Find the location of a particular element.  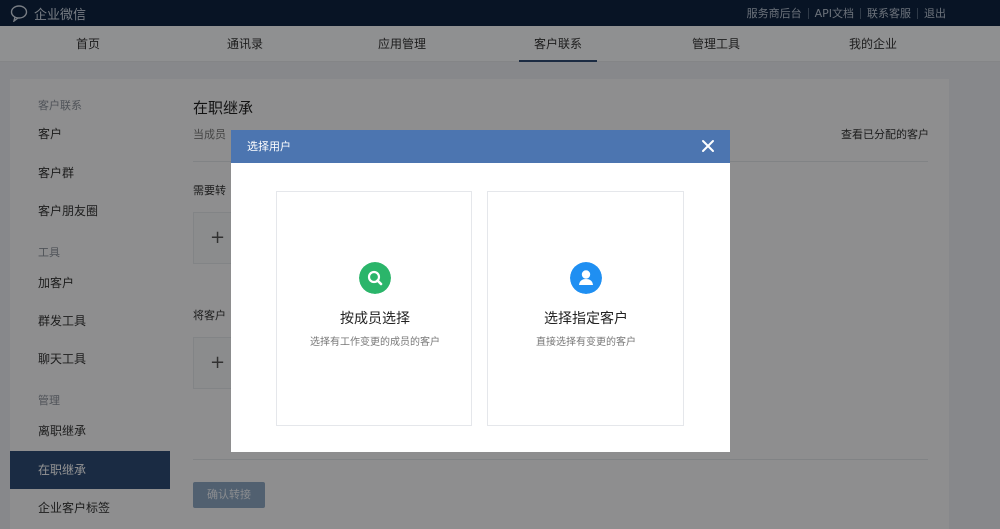

user-icon is located at coordinates (586, 278).